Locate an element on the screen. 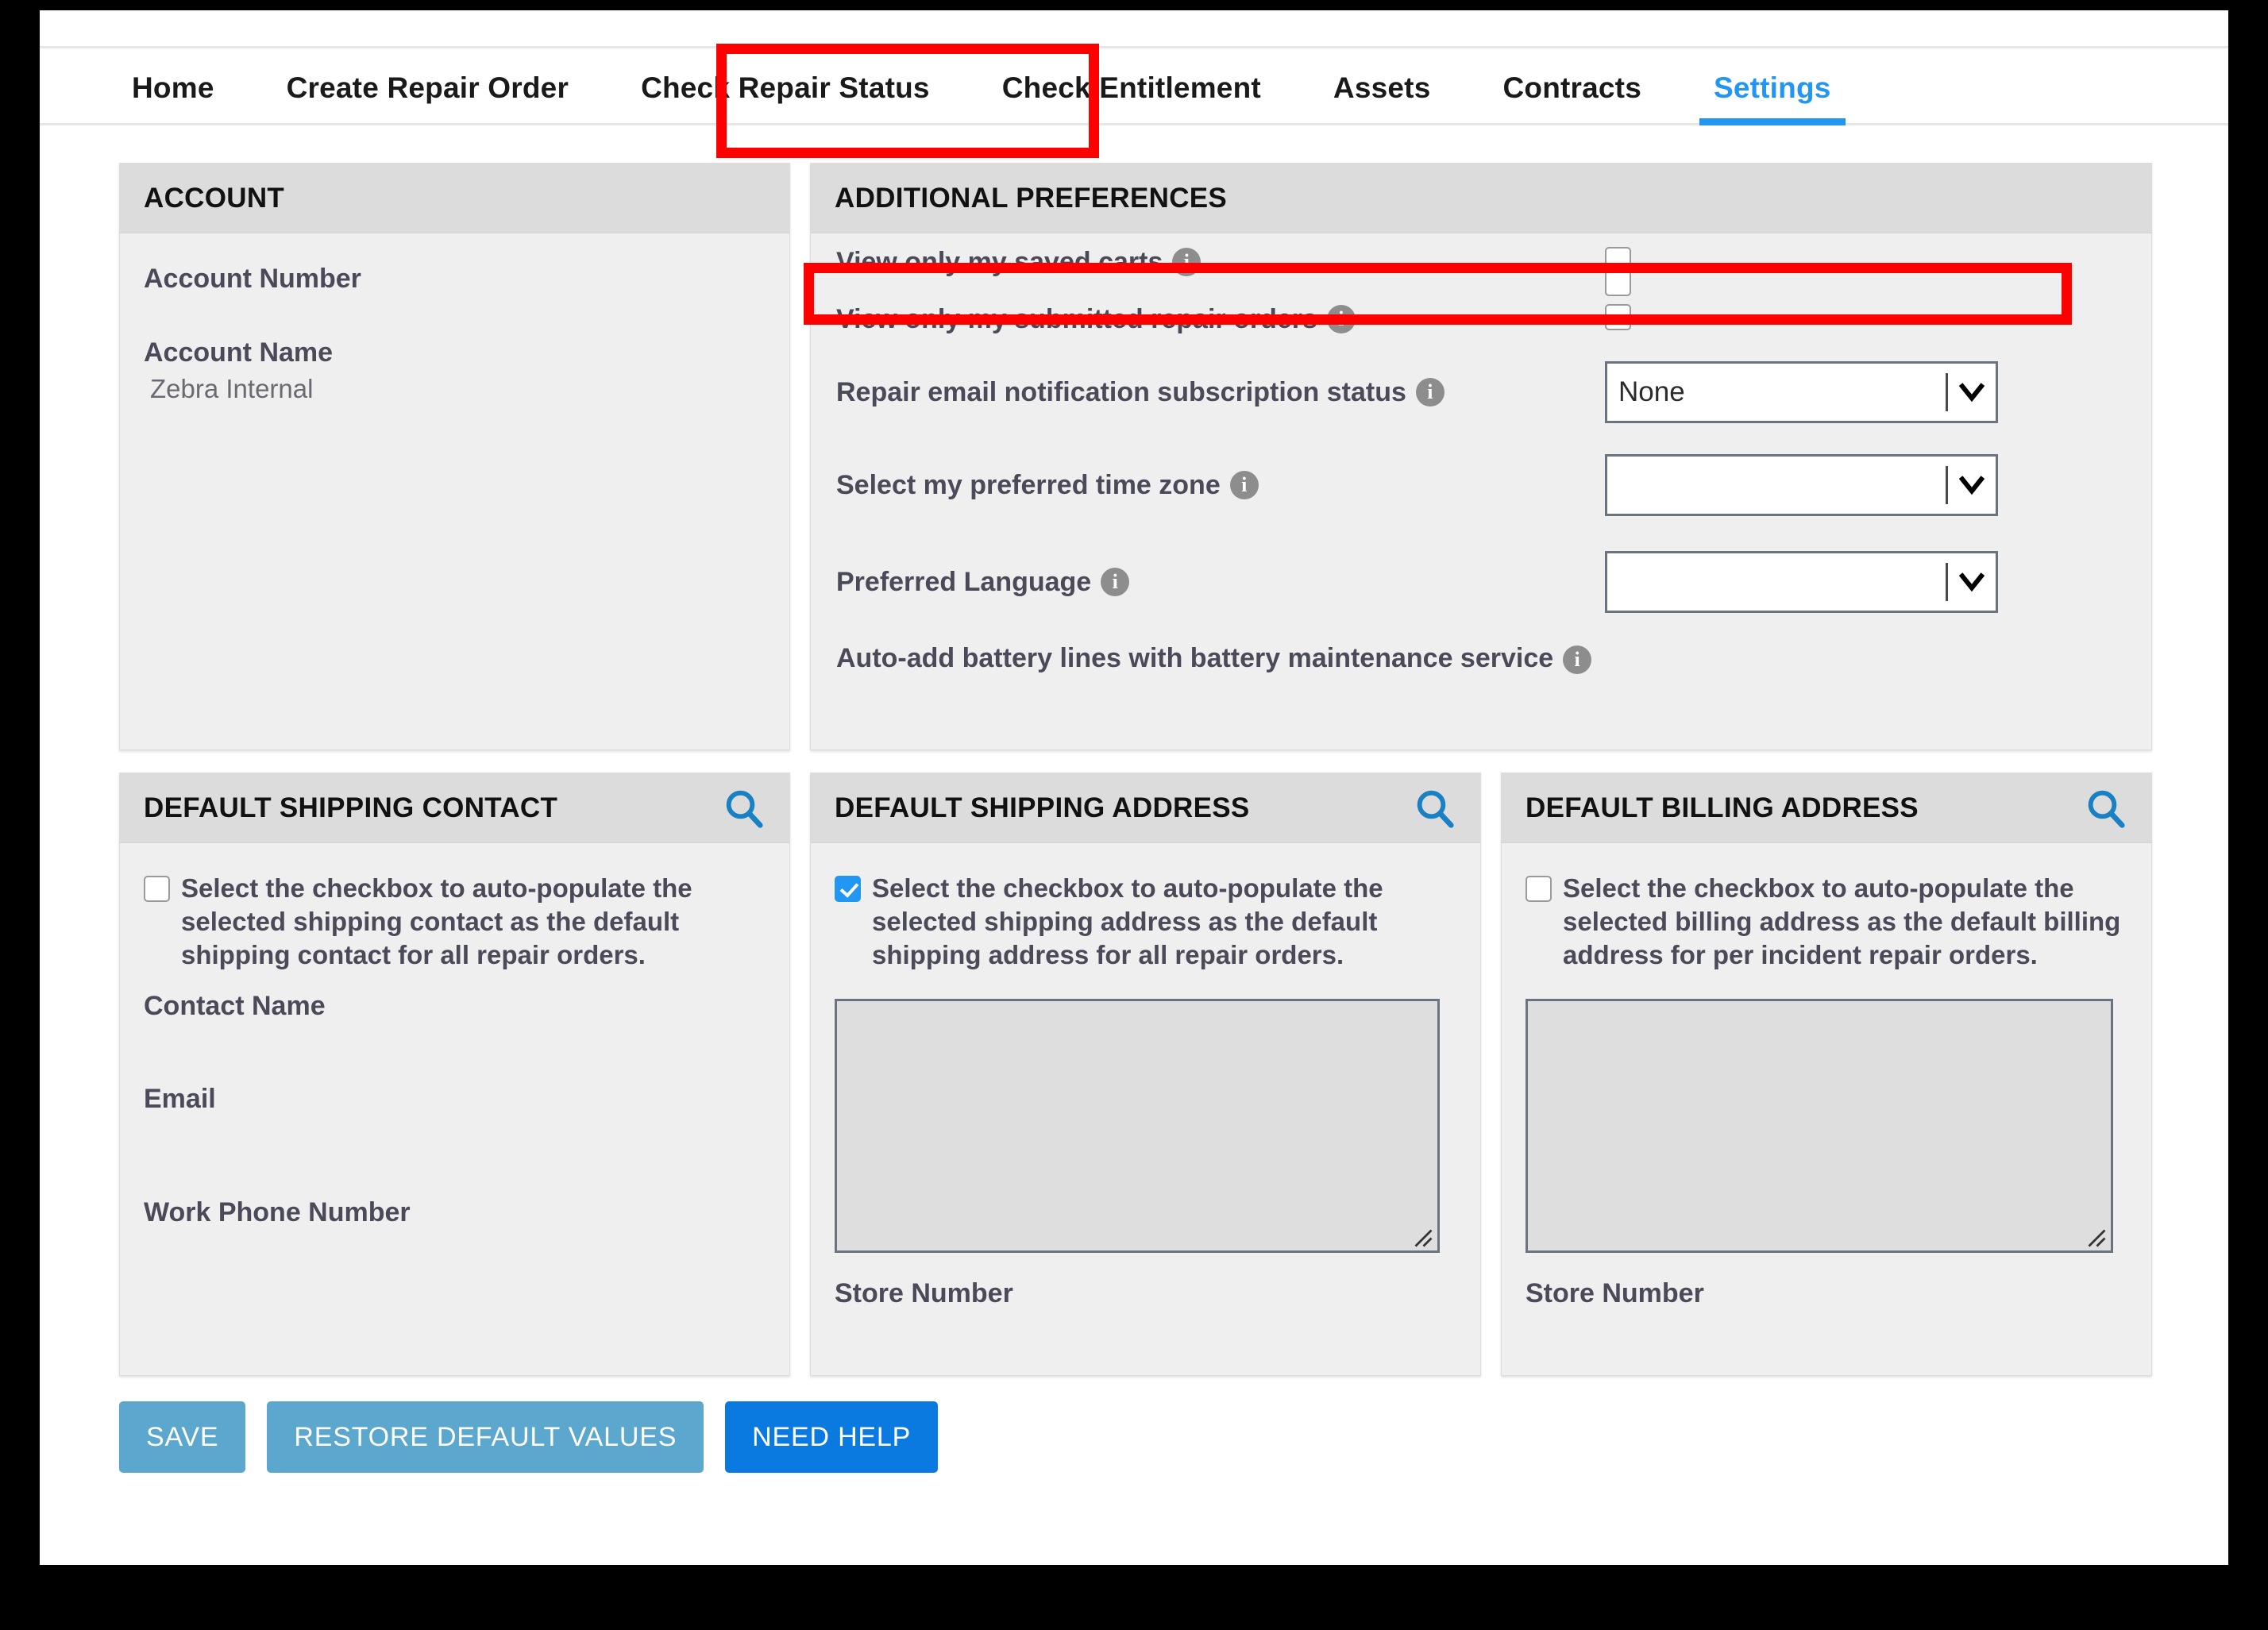  preferences-panel-header: ADDITIONAL PREFERENCES is located at coordinates (1481, 198).